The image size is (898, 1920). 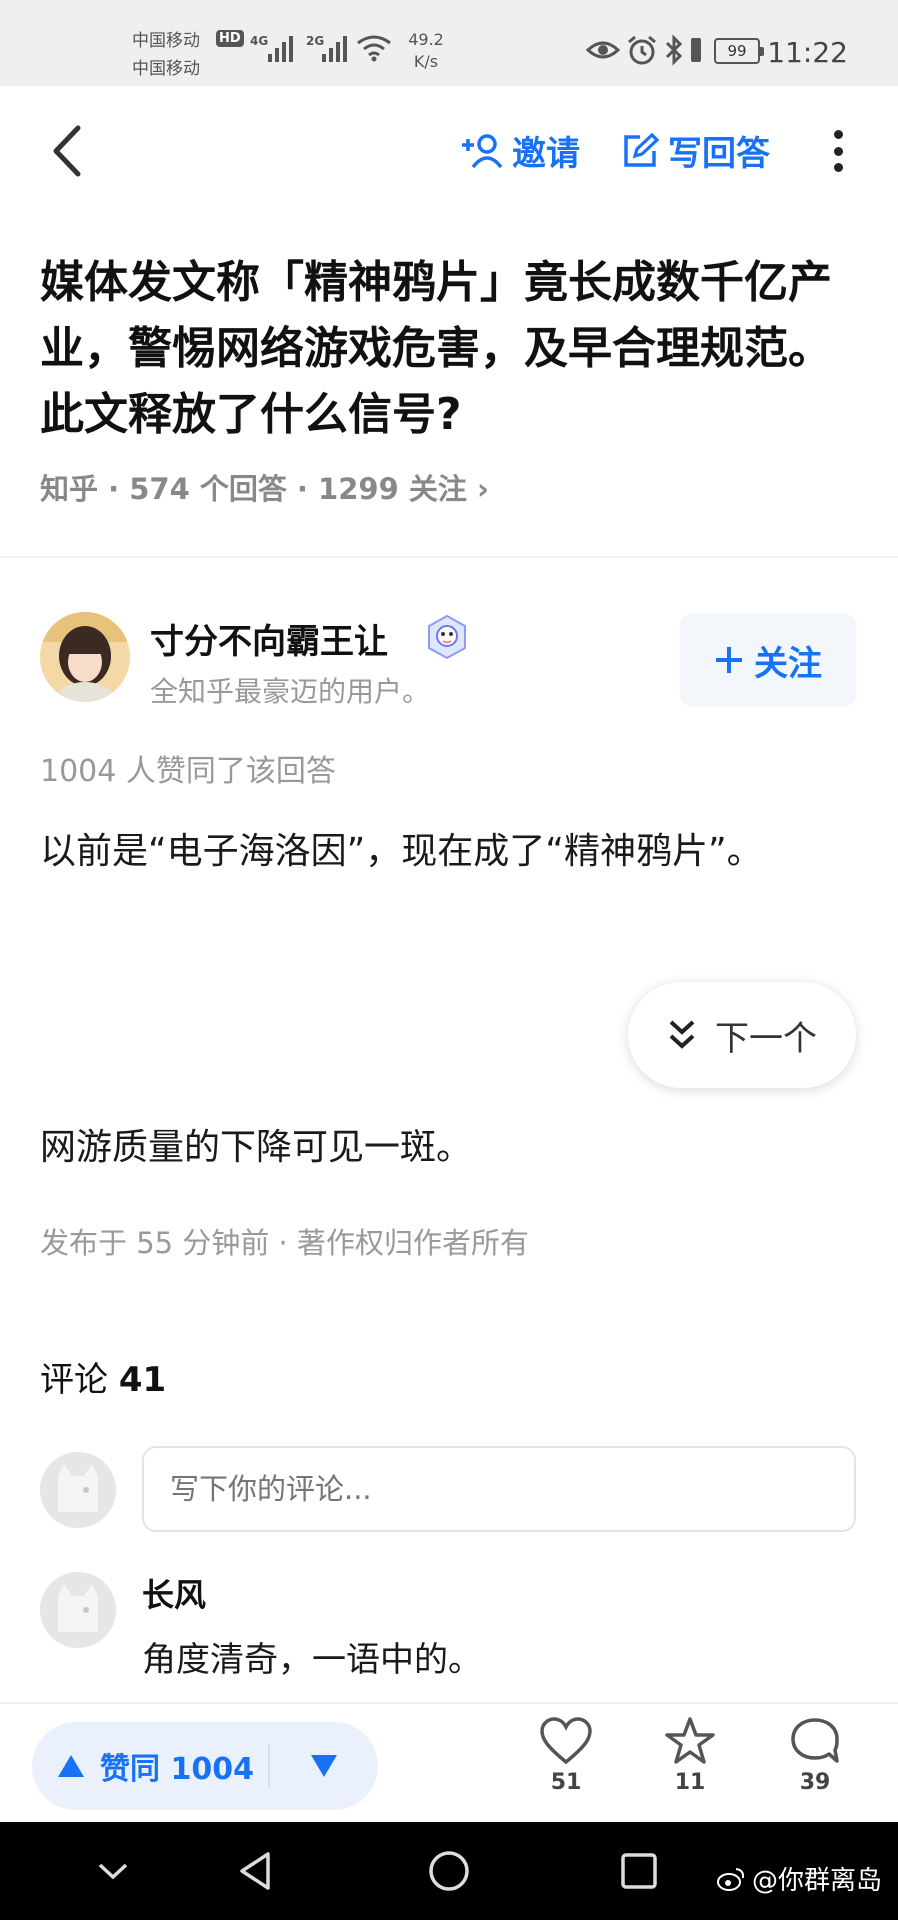 I want to click on author-bio: 全知乎最豪迈的用户。, so click(x=290, y=691).